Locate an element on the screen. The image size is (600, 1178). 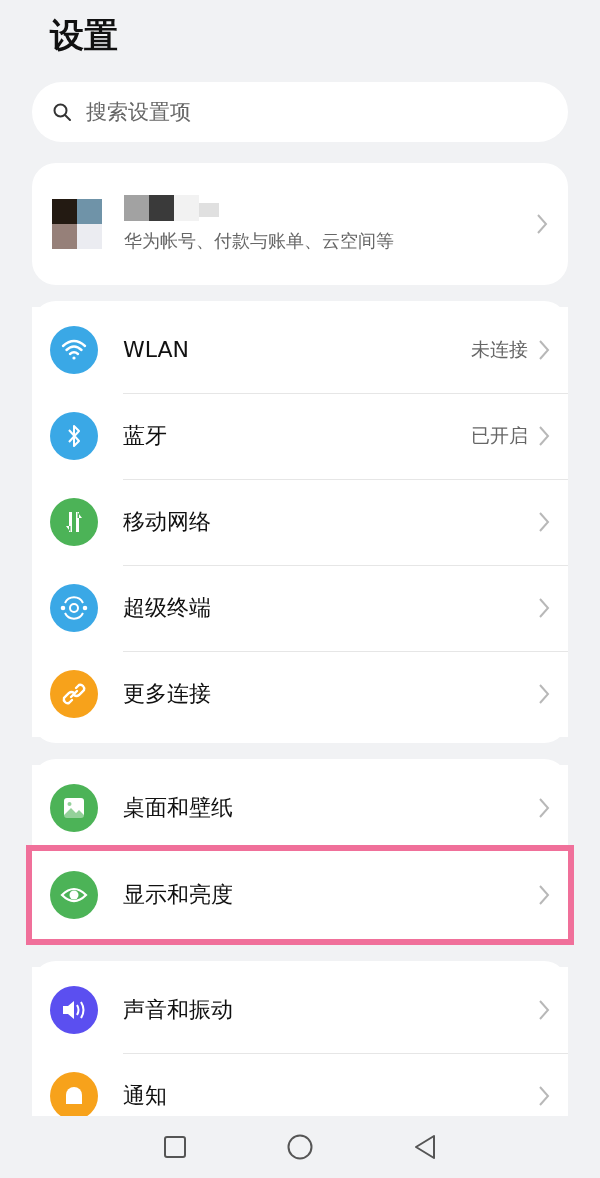
account-card: 华为帐号、付款与账单、云空间等 is located at coordinates (300, 224).